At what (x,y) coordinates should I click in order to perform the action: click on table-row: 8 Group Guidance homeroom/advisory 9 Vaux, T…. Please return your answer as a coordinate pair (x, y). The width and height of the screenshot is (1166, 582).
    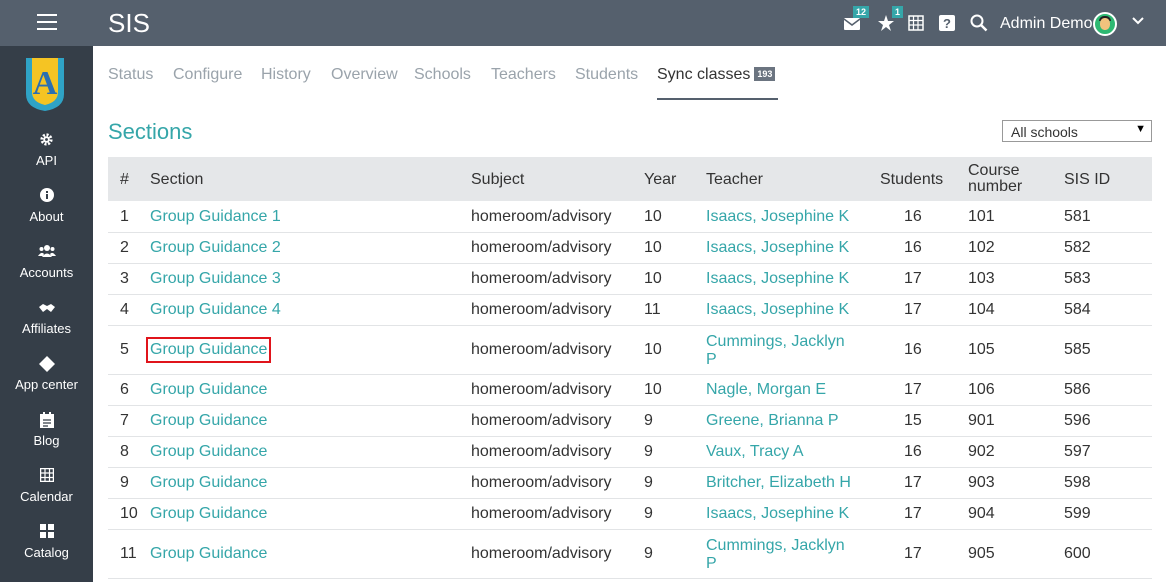
    Looking at the image, I should click on (630, 452).